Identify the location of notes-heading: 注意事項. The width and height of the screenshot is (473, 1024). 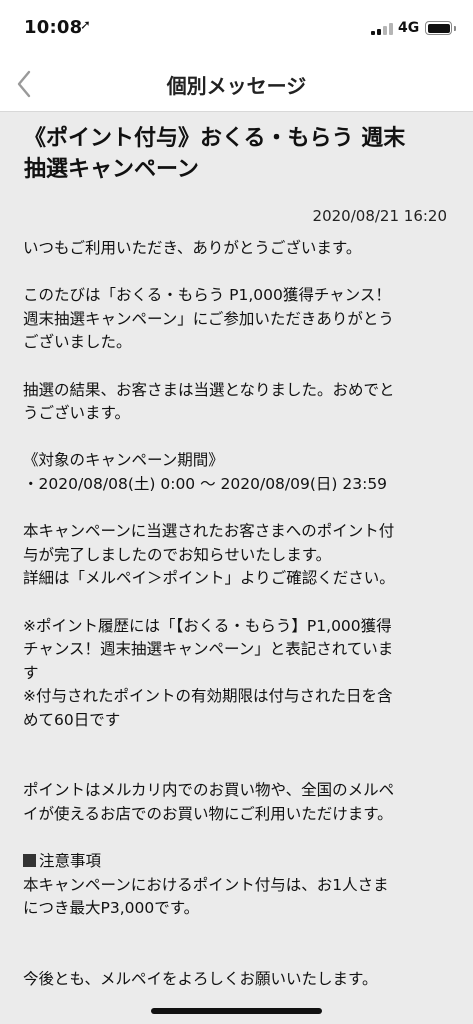
(238, 862).